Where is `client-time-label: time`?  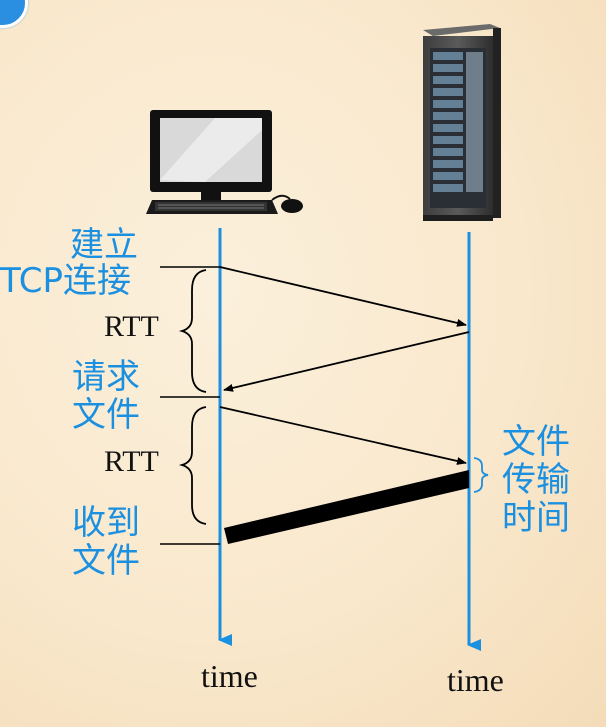 client-time-label: time is located at coordinates (229, 676).